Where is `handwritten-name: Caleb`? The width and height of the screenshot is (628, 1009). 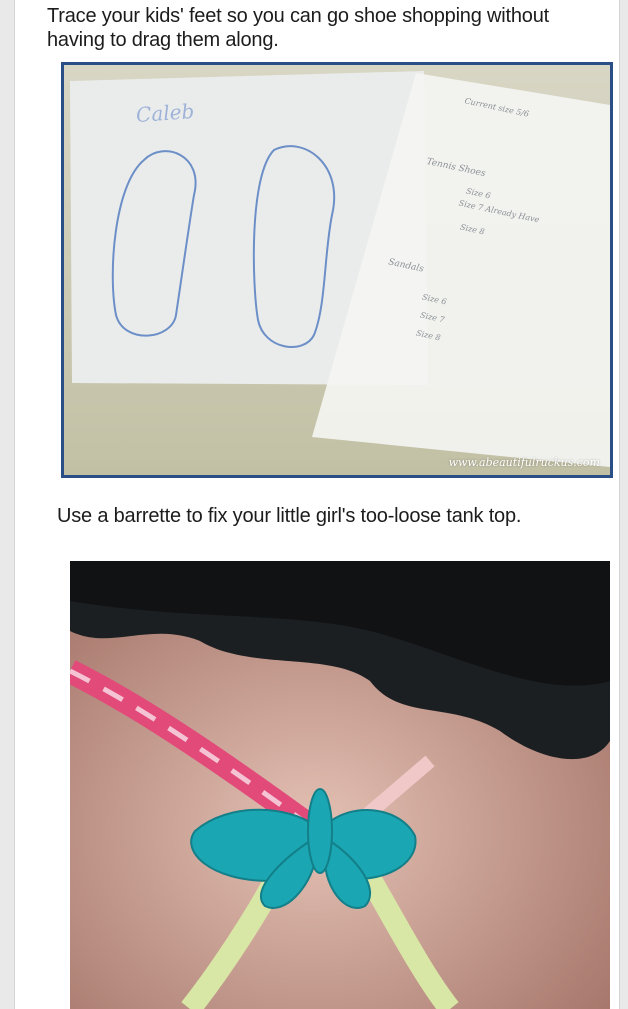
handwritten-name: Caleb is located at coordinates (165, 113).